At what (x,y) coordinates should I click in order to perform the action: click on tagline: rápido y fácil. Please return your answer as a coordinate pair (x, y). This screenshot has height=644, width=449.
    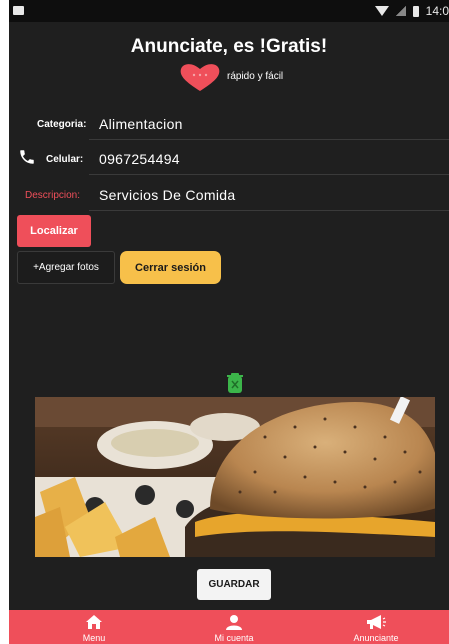
    Looking at the image, I should click on (255, 76).